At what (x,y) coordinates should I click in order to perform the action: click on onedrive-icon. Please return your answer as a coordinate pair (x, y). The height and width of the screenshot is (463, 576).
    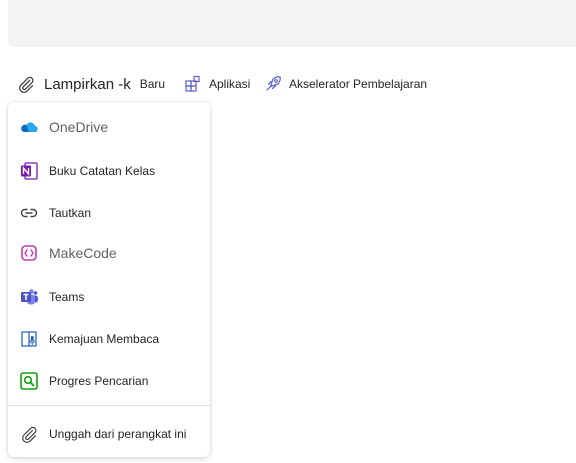
    Looking at the image, I should click on (29, 127).